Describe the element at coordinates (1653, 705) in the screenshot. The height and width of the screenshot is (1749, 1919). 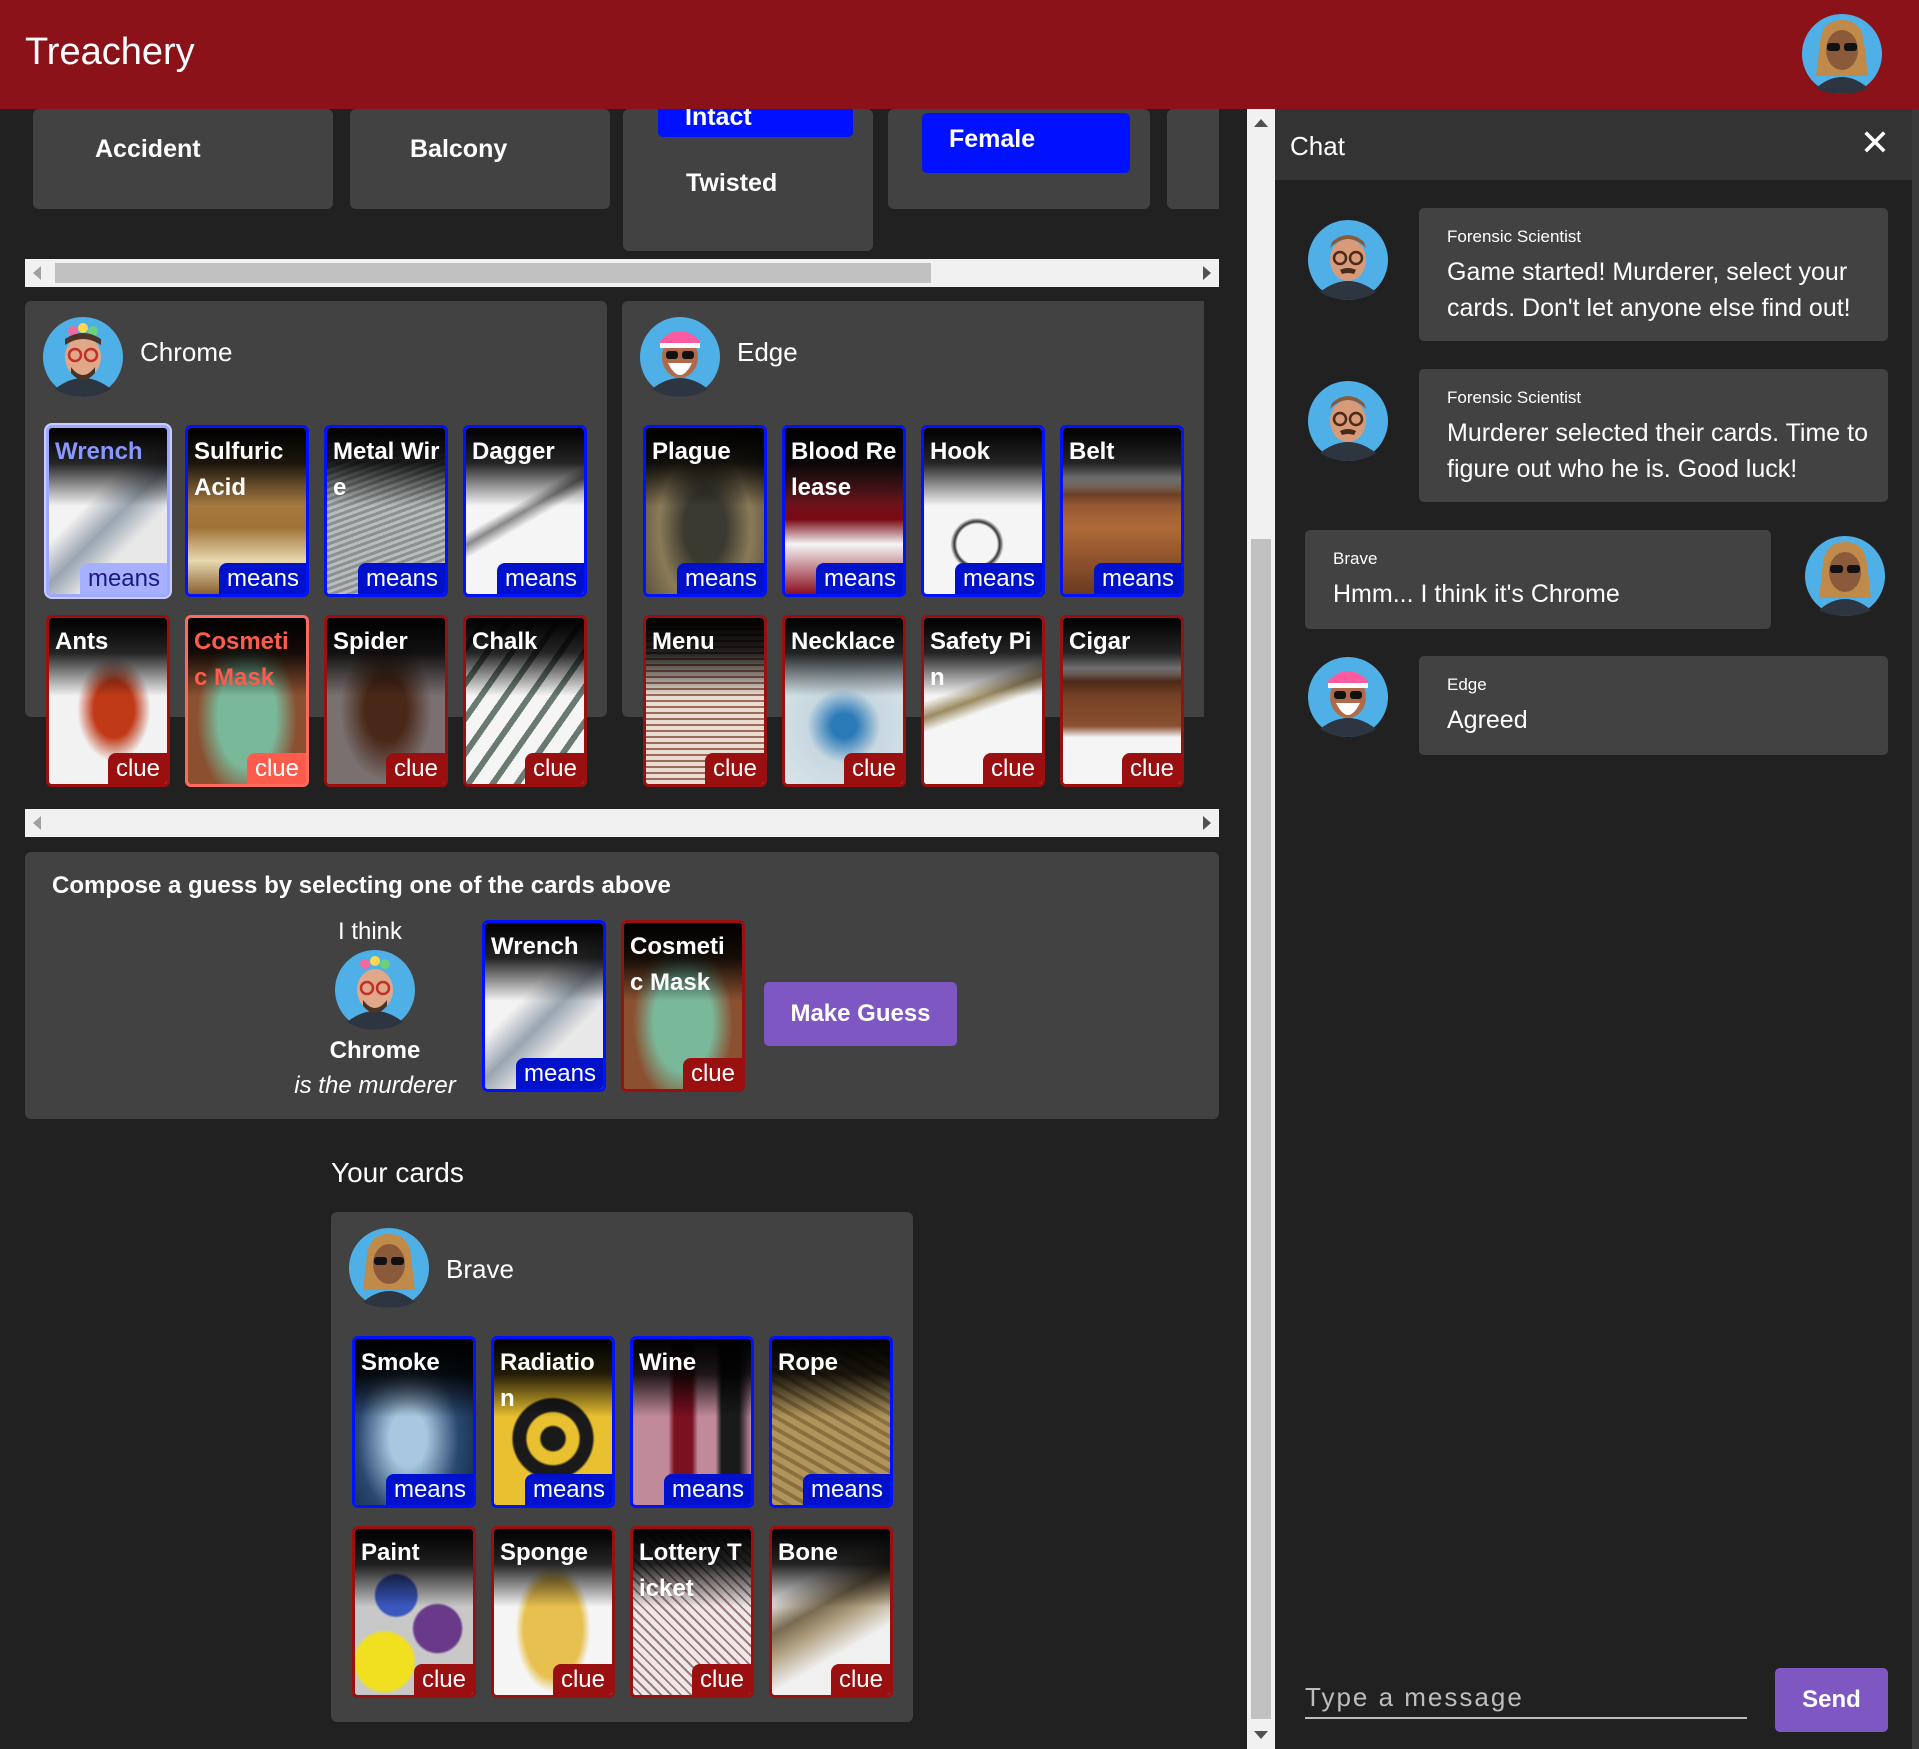
I see `chat-message: Edge Agreed` at that location.